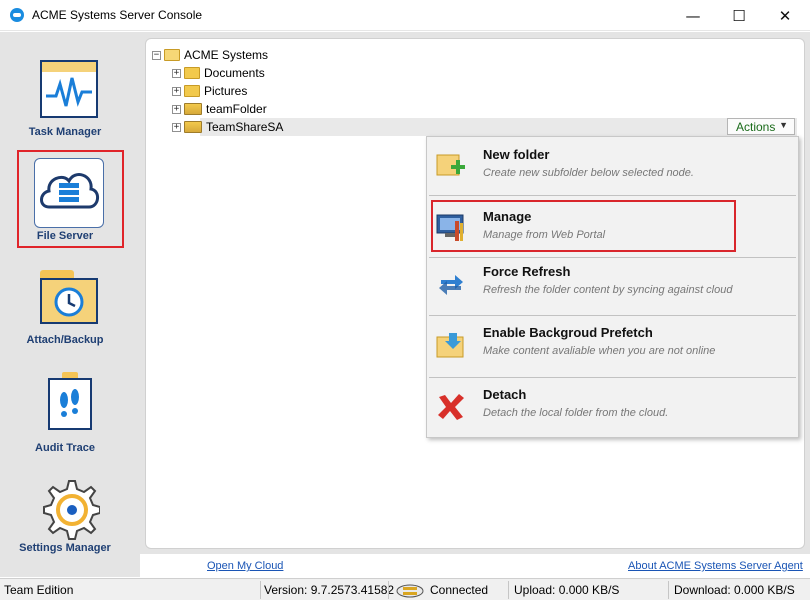  Describe the element at coordinates (459, 590) in the screenshot. I see `connection-status: Connected` at that location.